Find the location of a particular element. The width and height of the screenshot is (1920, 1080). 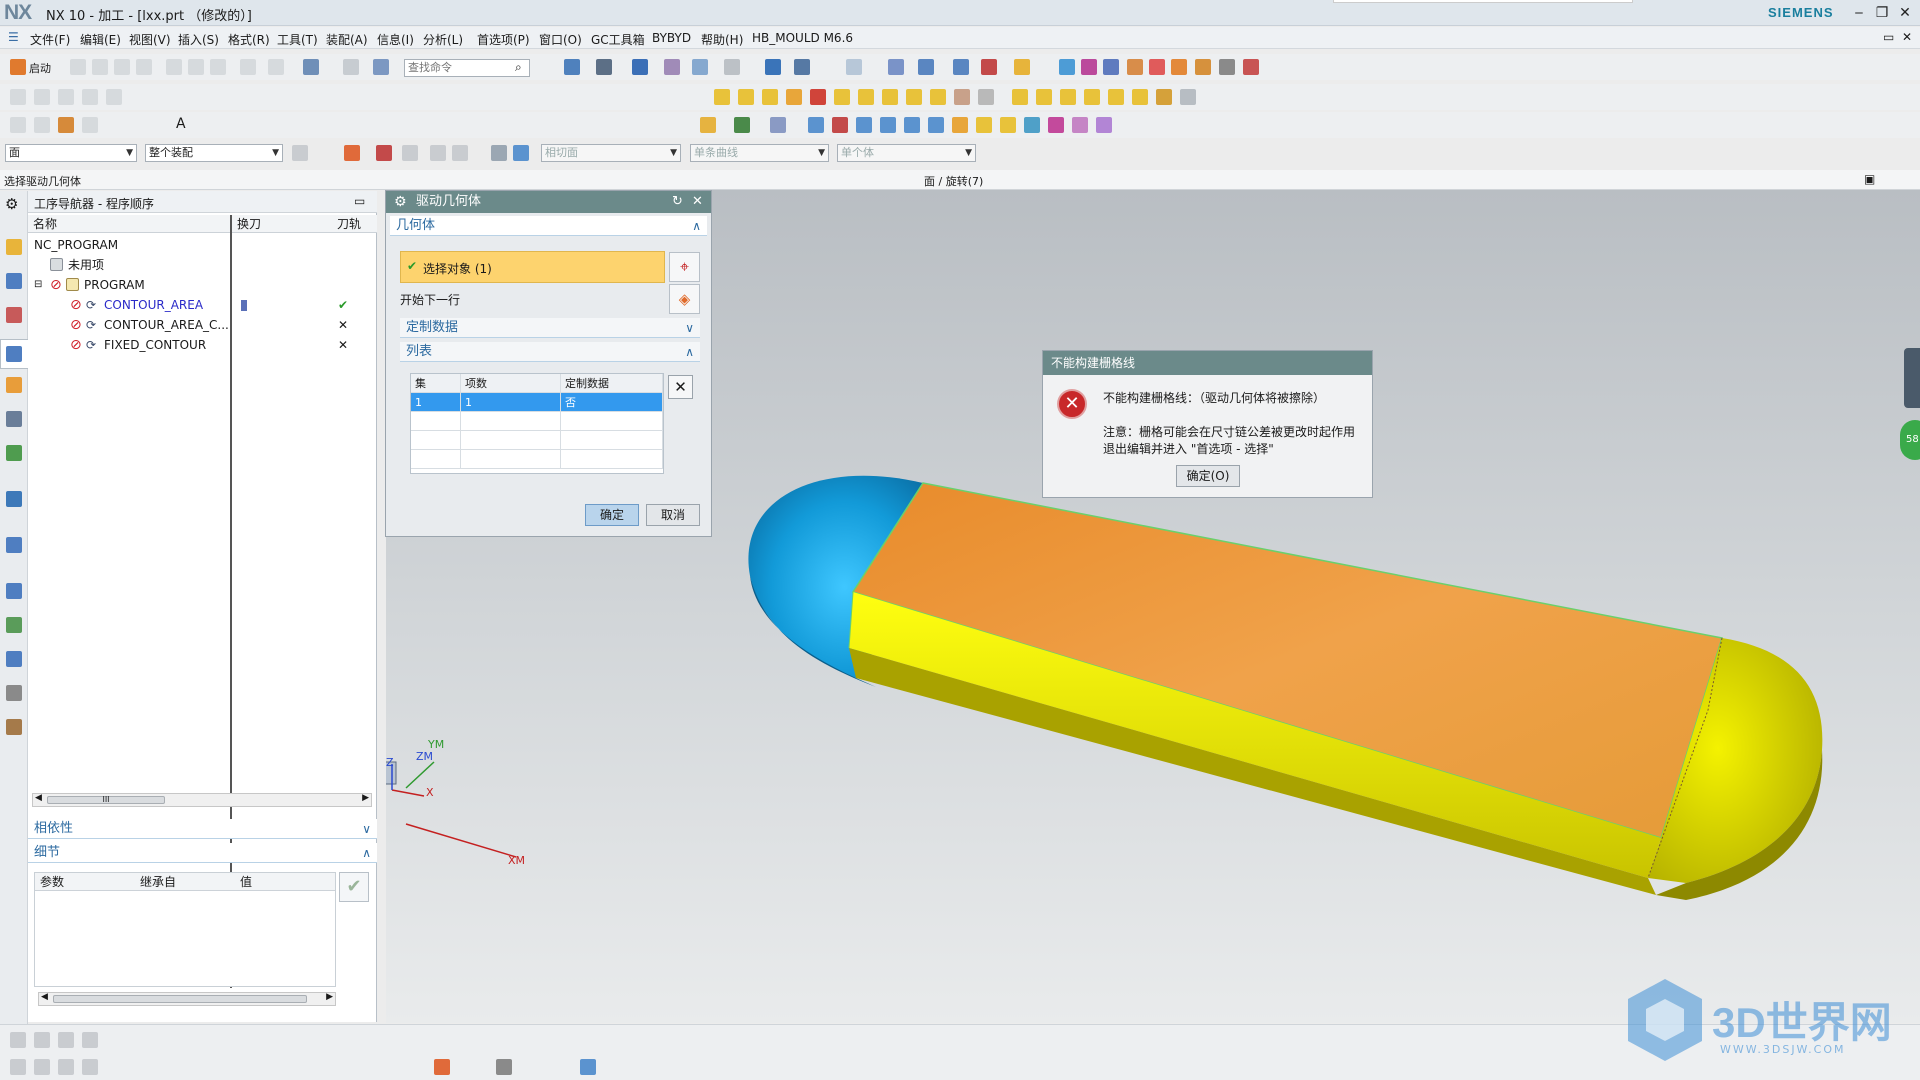

point-snap-icon is located at coordinates (961, 67).